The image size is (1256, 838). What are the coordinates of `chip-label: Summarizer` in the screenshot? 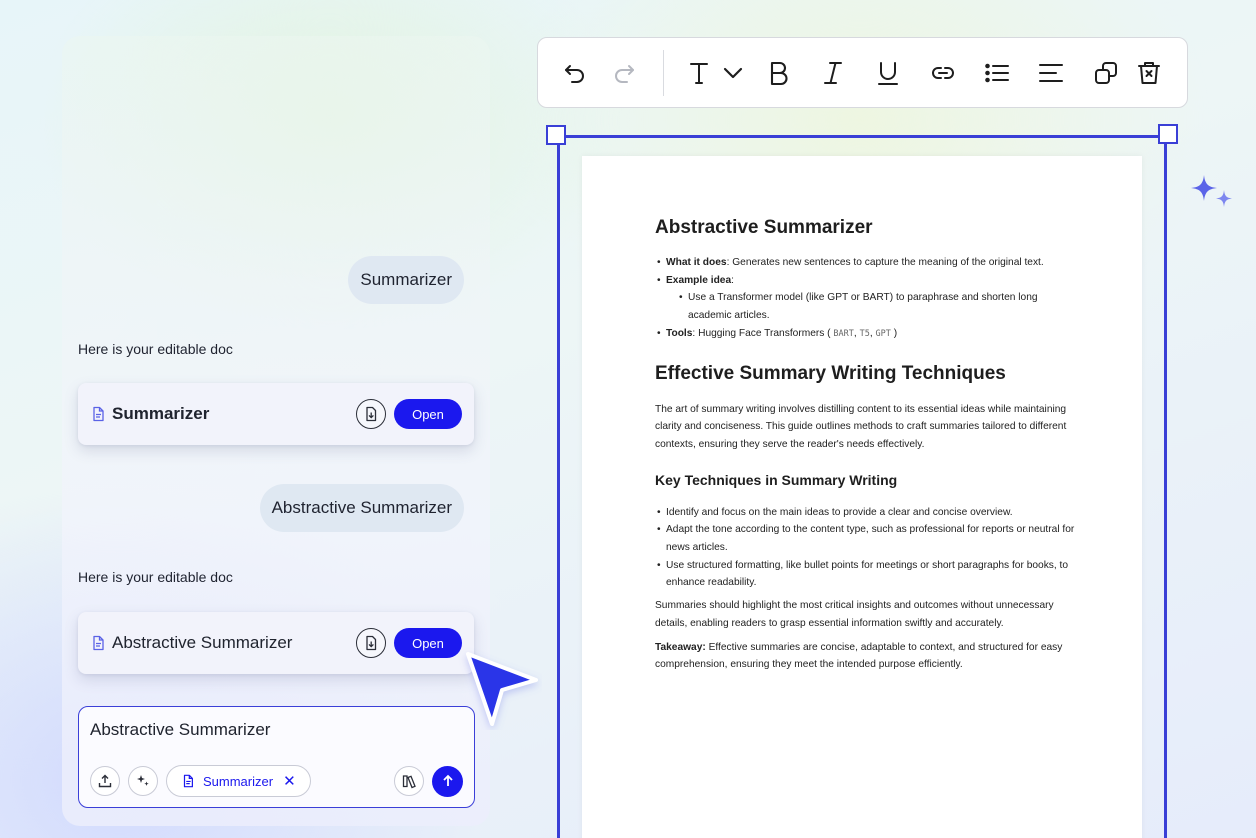 It's located at (238, 781).